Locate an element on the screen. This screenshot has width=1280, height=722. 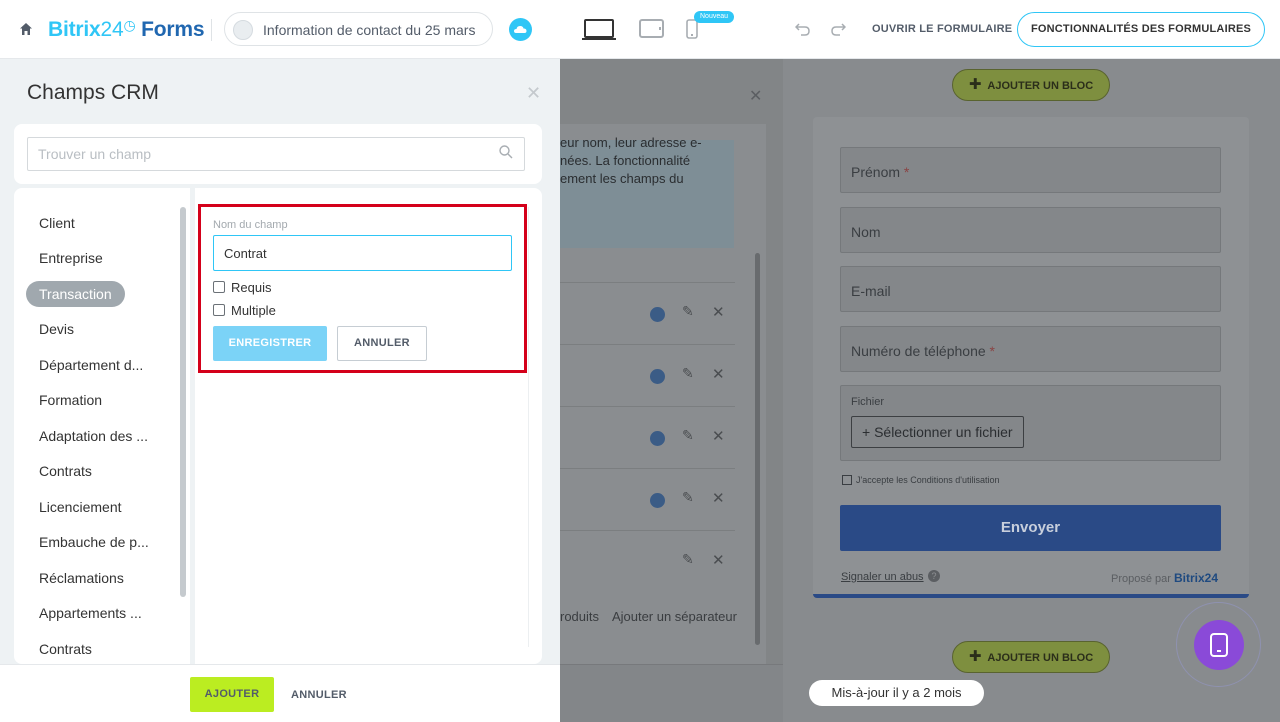
select-file-button: + Sélectionner un fichier is located at coordinates (937, 432).